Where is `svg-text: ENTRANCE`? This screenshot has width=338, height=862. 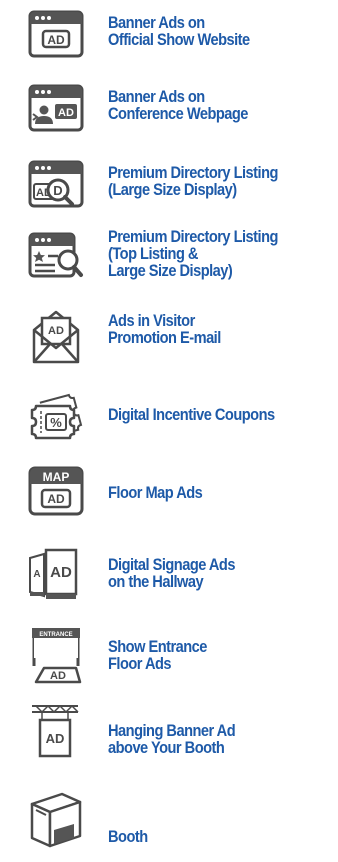
svg-text: ENTRANCE is located at coordinates (55, 635).